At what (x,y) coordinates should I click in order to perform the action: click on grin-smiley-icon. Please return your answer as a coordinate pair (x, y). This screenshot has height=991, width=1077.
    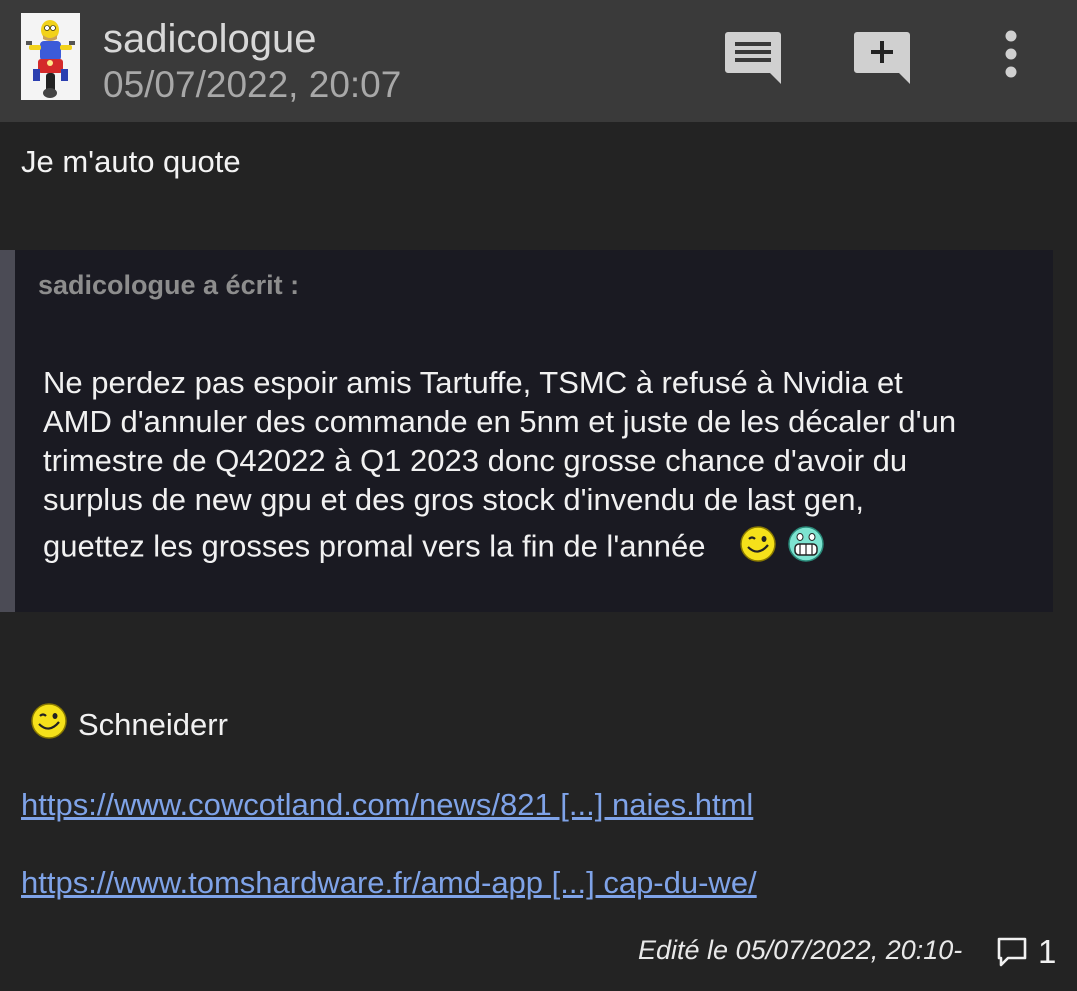
    Looking at the image, I should click on (806, 548).